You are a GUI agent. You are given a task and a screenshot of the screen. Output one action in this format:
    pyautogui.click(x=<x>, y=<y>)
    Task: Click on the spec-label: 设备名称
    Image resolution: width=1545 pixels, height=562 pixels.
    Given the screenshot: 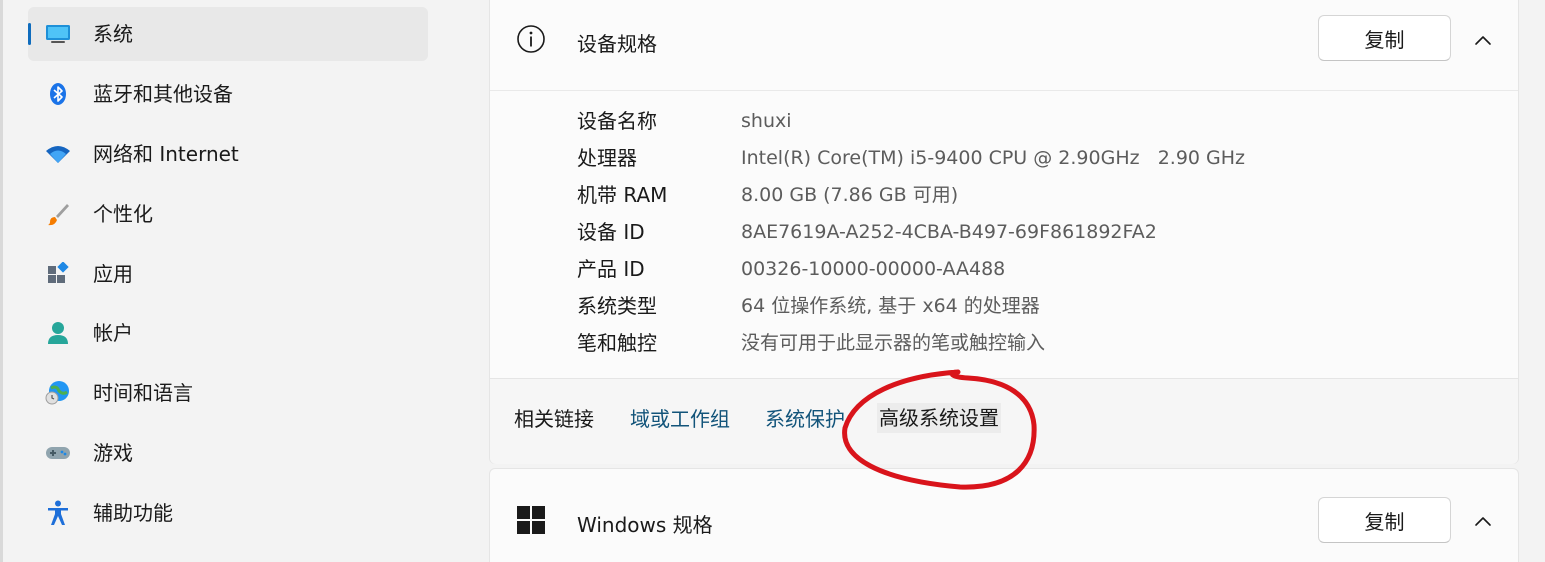 What is the action you would take?
    pyautogui.click(x=617, y=121)
    